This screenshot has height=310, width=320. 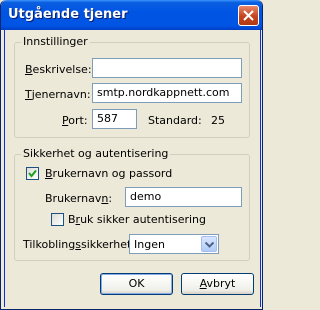 What do you see at coordinates (96, 153) in the screenshot?
I see `security-legend: Sikkerhet og autentisering` at bounding box center [96, 153].